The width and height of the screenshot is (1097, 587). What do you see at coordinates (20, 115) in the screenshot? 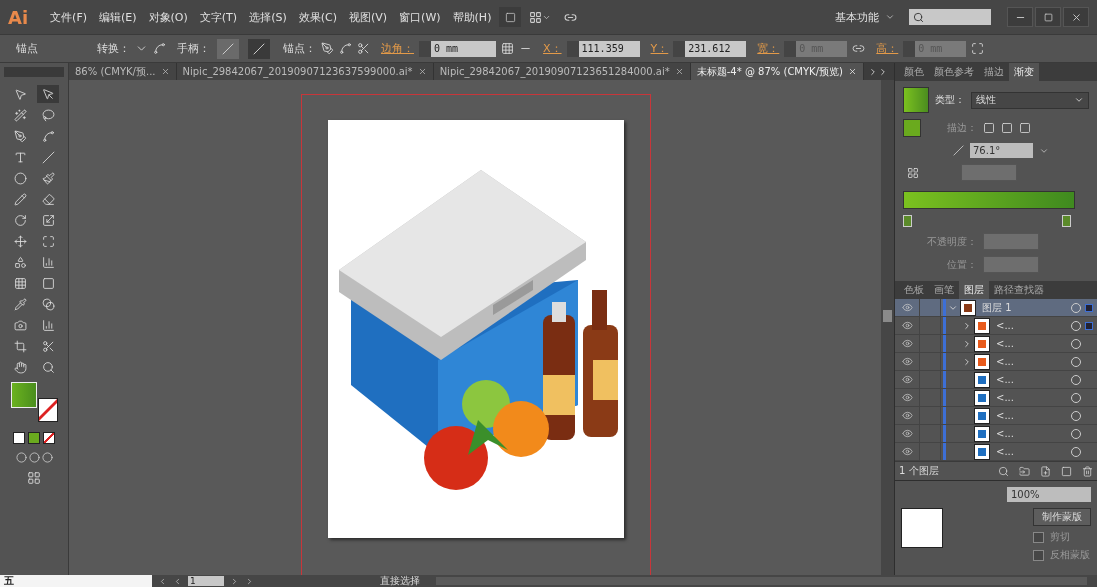
I see `magic-wand-icon` at bounding box center [20, 115].